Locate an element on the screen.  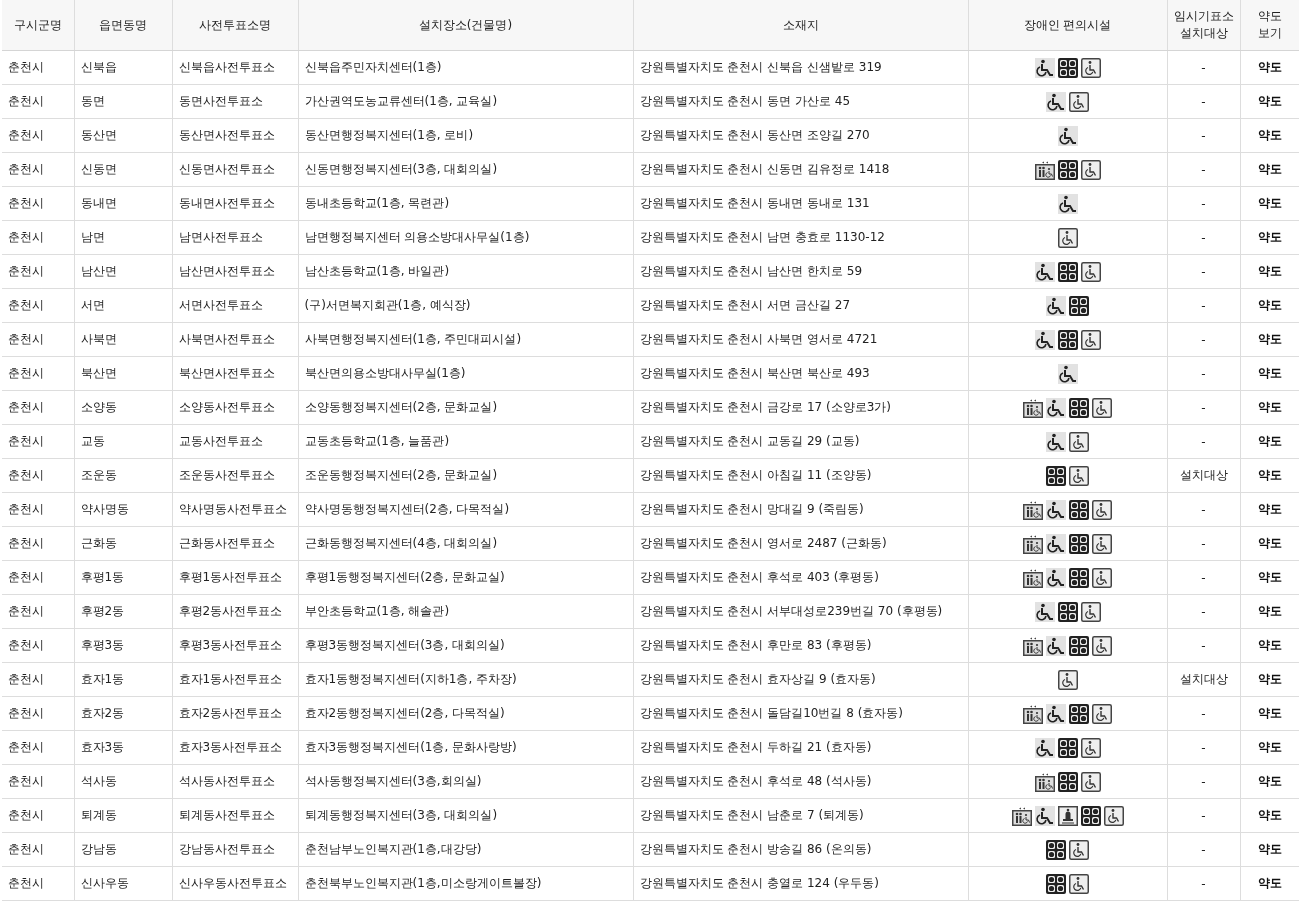
polling-station-name: 약사명동사전투표소 is located at coordinates (232, 509).